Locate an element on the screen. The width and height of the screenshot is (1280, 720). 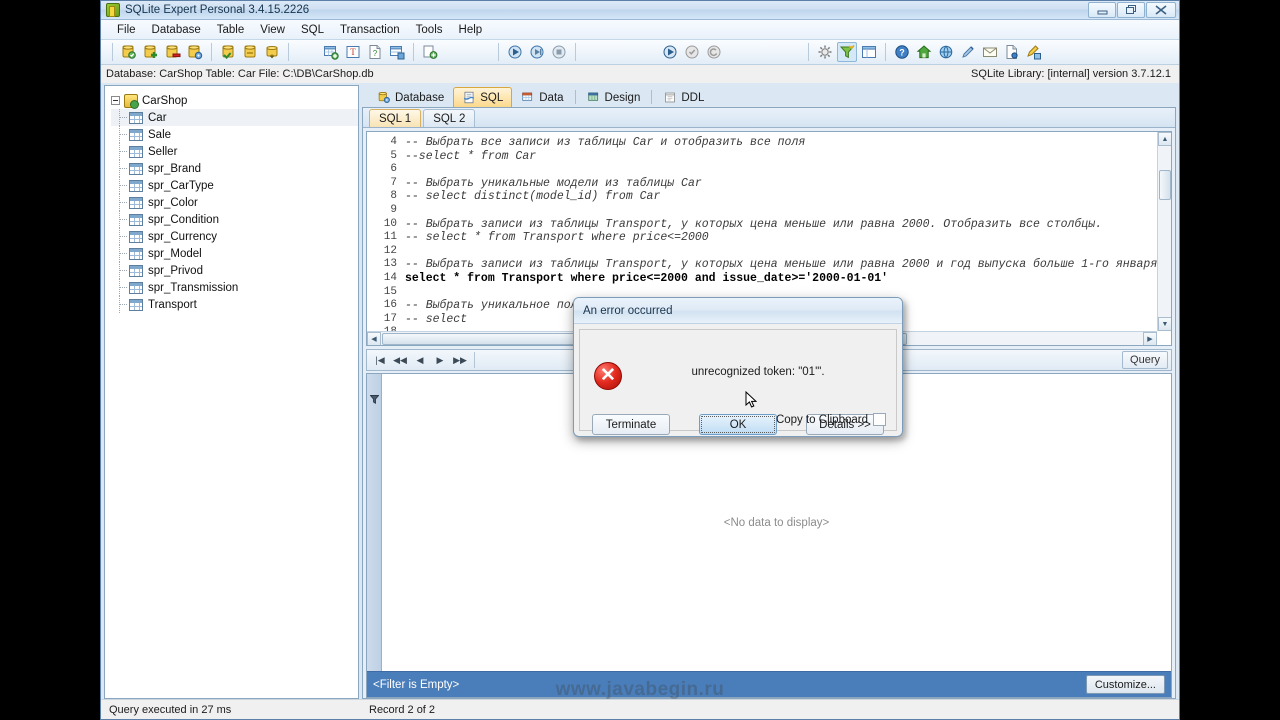
menu-sql: SQL is located at coordinates (312, 30).